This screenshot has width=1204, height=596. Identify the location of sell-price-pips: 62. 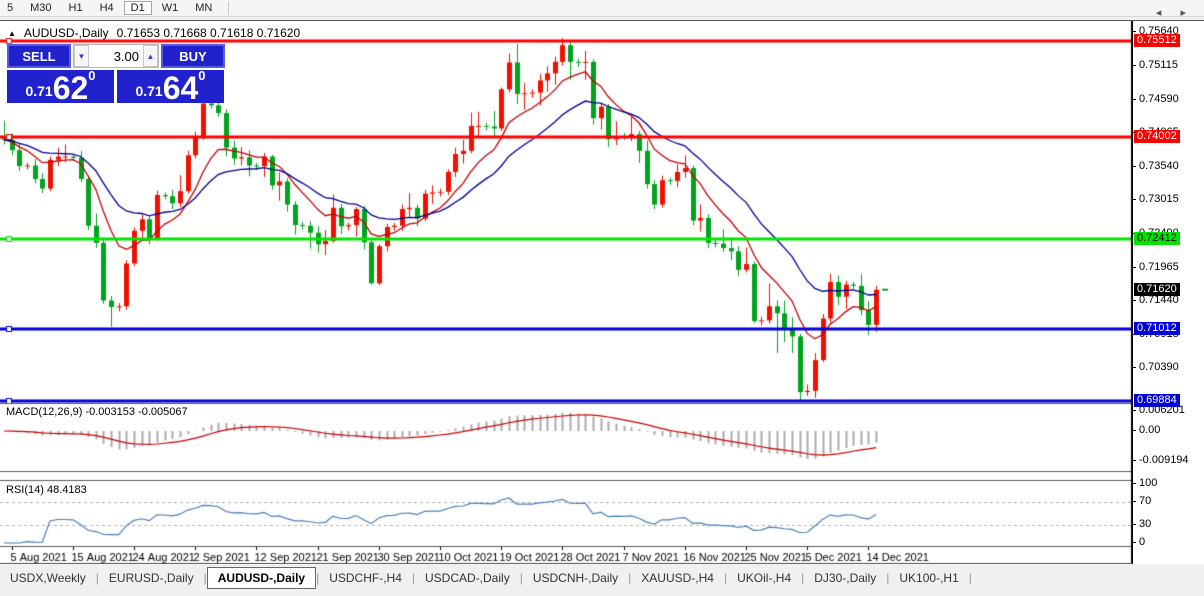
(70, 88).